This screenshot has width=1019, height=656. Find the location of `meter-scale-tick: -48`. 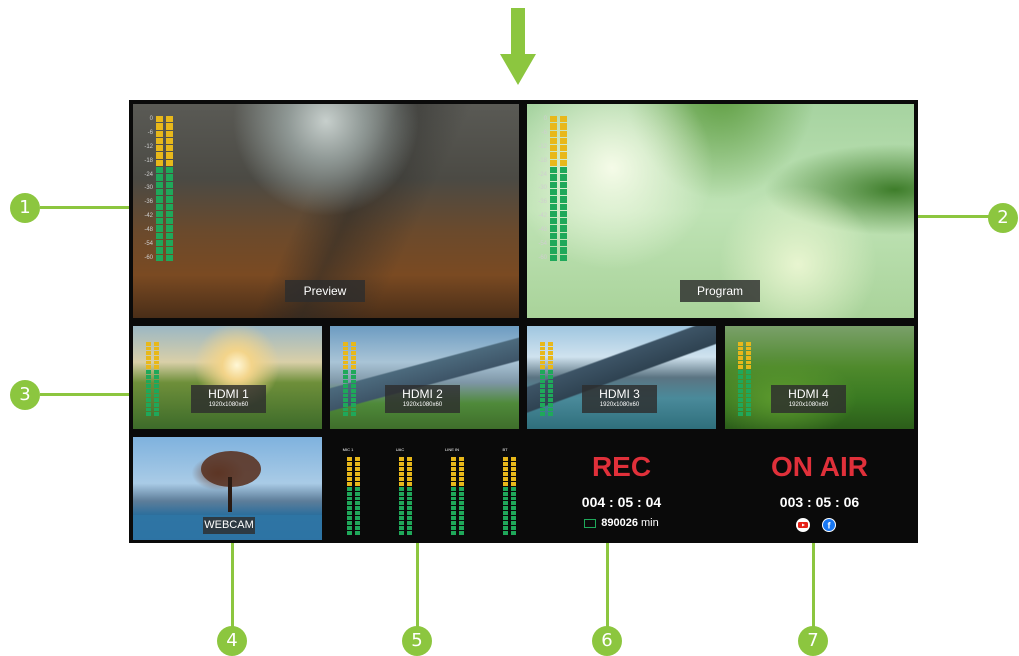

meter-scale-tick: -48 is located at coordinates (148, 230).